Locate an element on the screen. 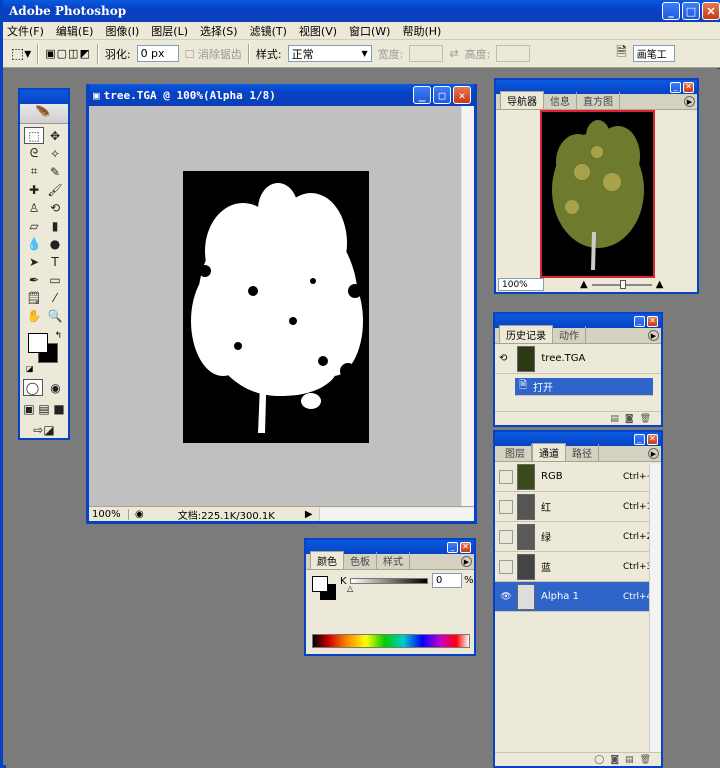  type-tool-icon: T is located at coordinates (55, 261).